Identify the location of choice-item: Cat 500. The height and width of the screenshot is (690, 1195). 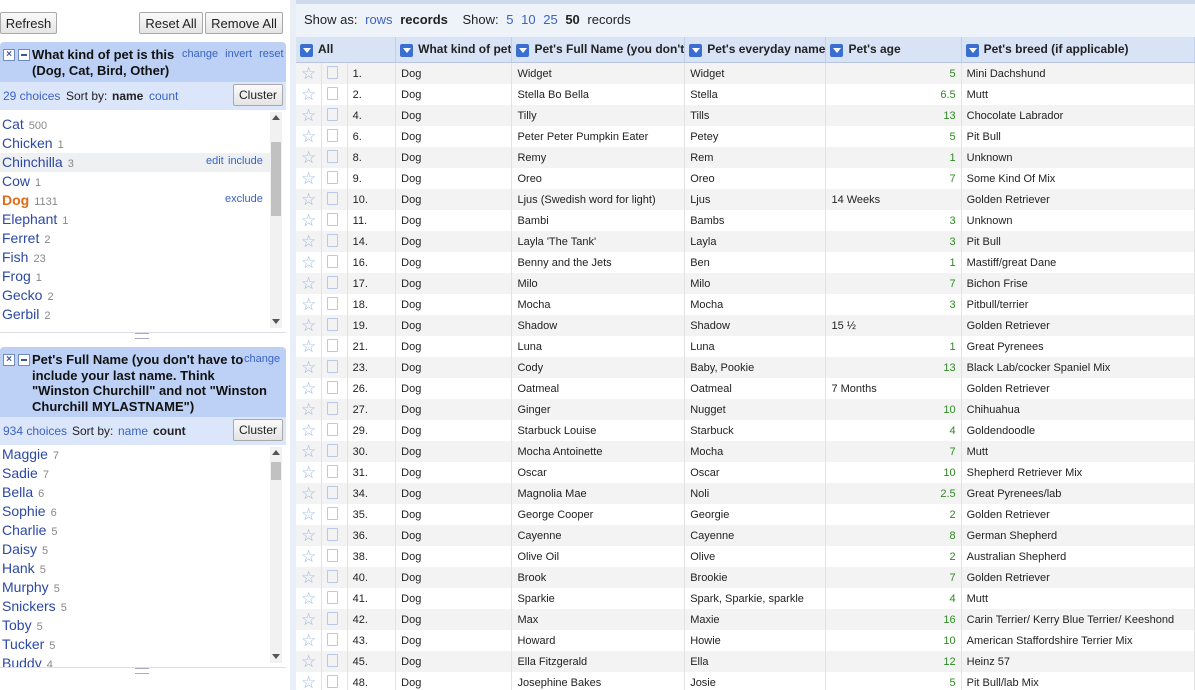
(24, 125).